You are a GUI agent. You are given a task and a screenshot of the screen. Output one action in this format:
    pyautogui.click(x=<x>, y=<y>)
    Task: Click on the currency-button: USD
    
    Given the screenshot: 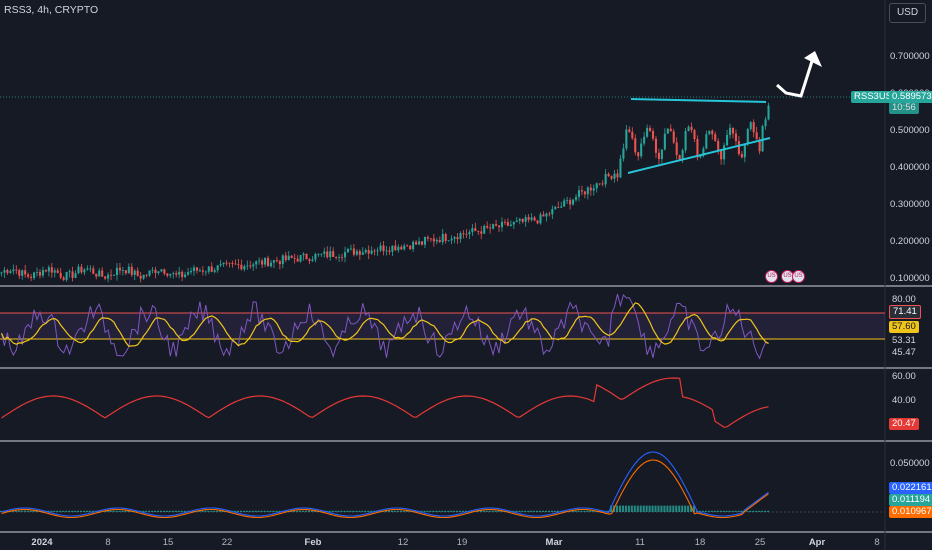 What is the action you would take?
    pyautogui.click(x=907, y=13)
    